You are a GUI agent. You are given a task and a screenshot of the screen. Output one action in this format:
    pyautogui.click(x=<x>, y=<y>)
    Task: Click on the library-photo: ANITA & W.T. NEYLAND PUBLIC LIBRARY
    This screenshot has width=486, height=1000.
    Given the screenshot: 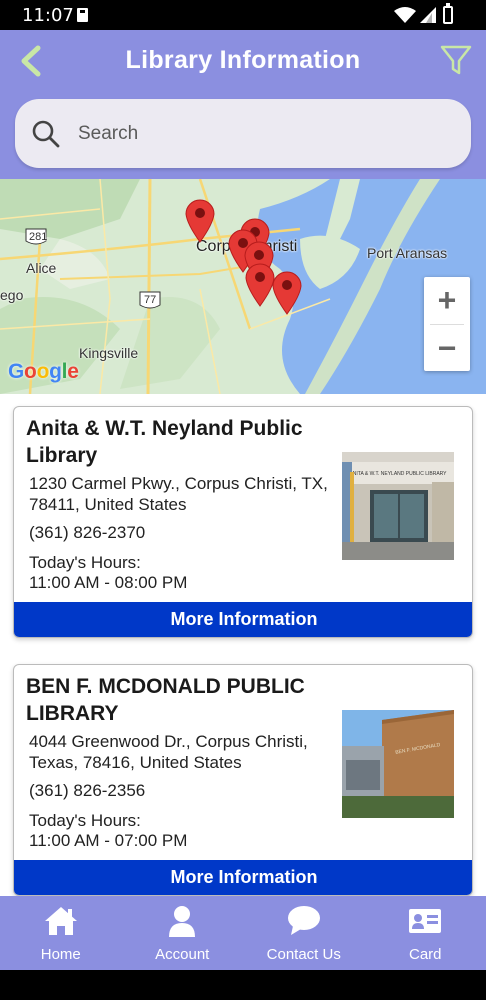 What is the action you would take?
    pyautogui.click(x=398, y=506)
    